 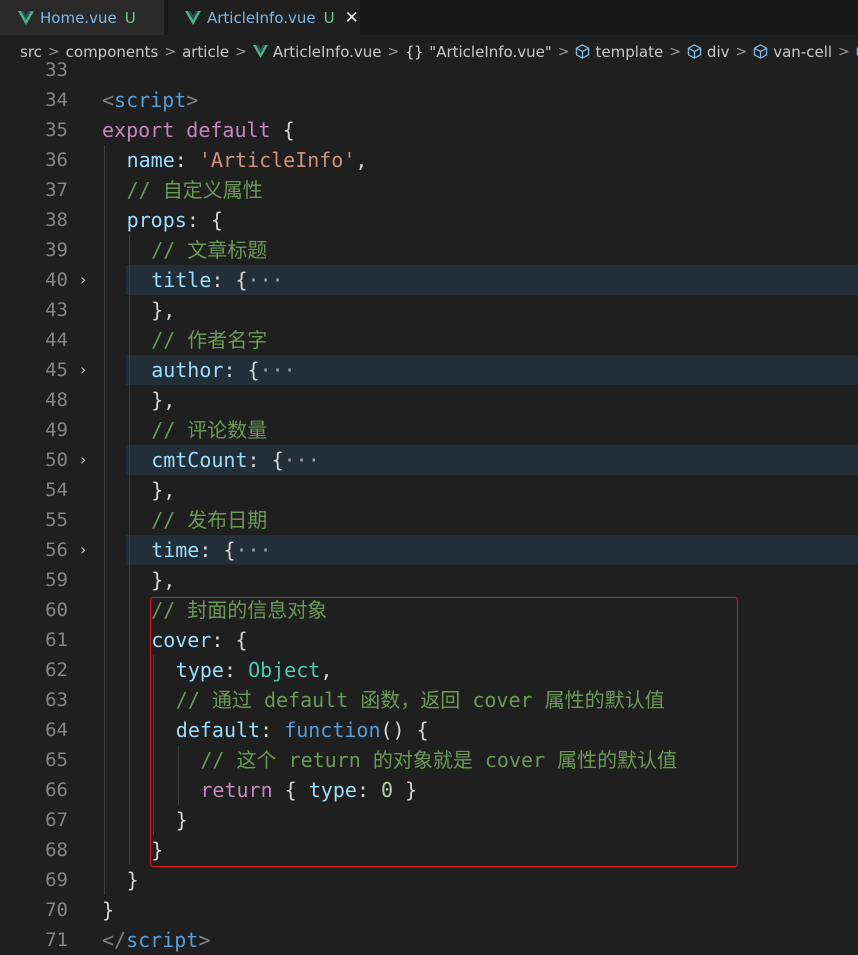 I want to click on code-line: › 50 cmtCount: {···, so click(x=429, y=460).